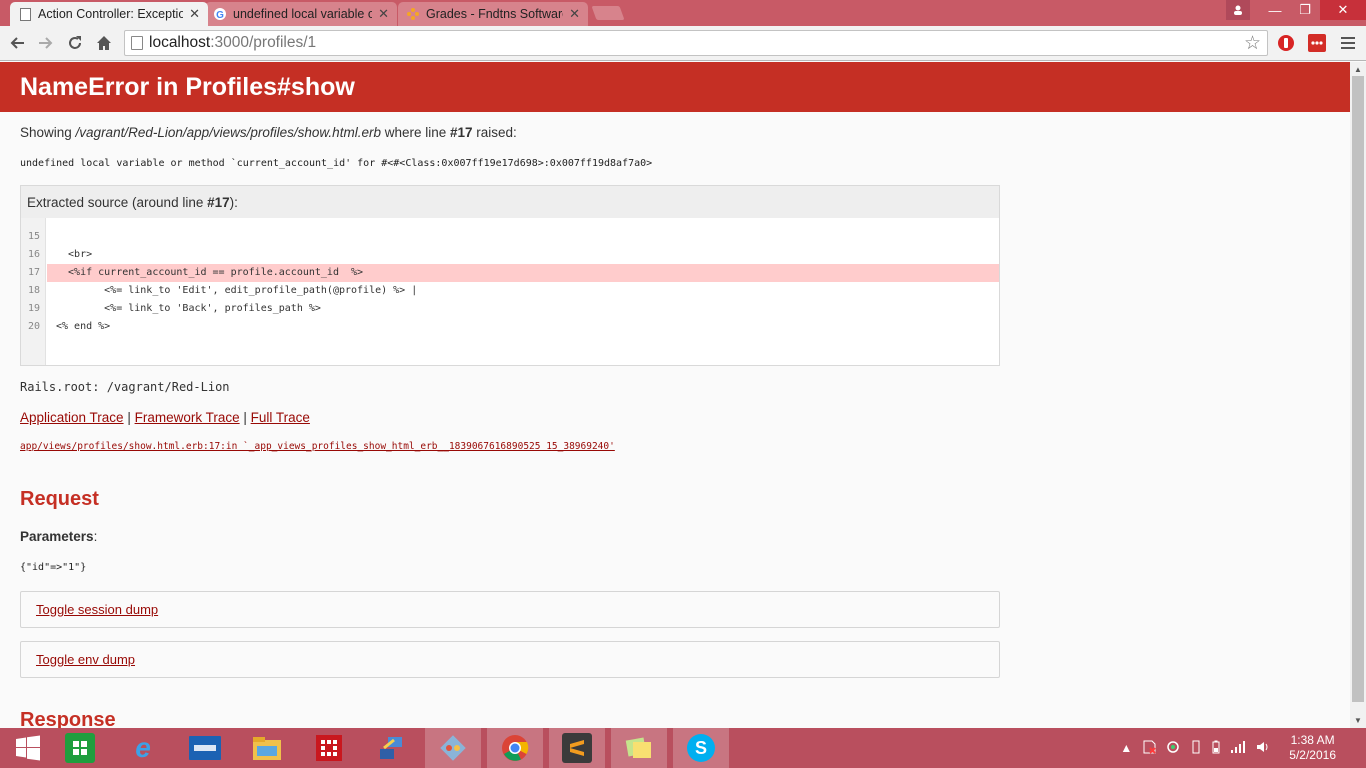  What do you see at coordinates (413, 14) in the screenshot?
I see `grades-icon` at bounding box center [413, 14].